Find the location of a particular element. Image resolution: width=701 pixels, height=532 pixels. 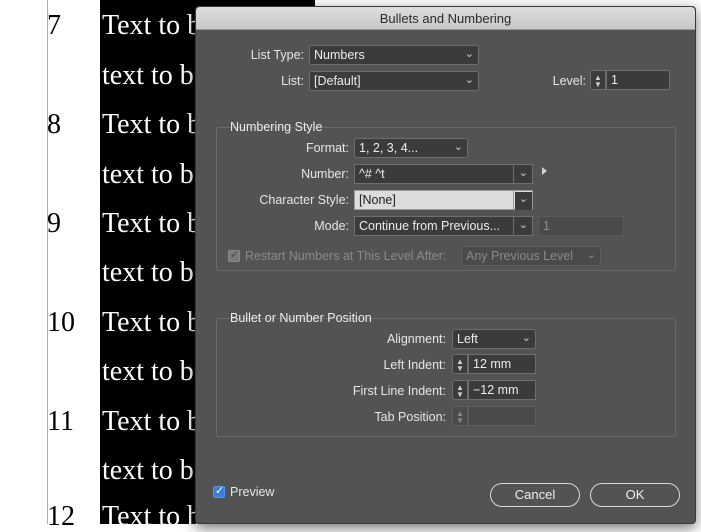

margin-guide is located at coordinates (47, 262).